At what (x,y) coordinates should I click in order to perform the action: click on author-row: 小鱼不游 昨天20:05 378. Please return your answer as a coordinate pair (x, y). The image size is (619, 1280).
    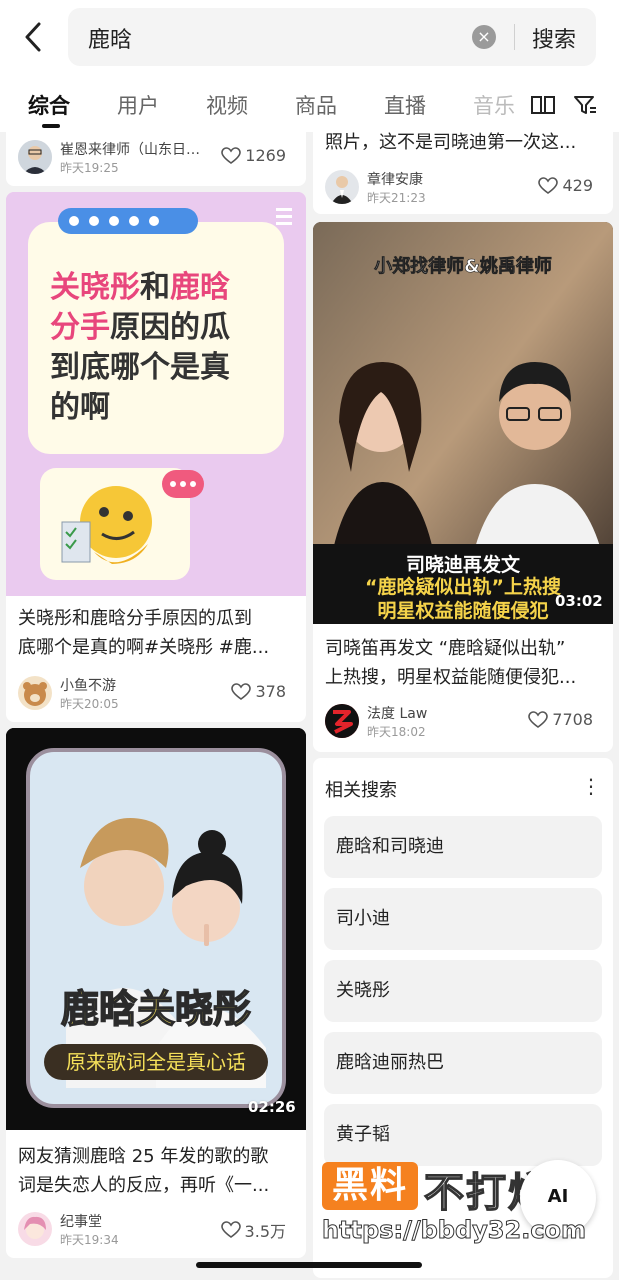
    Looking at the image, I should click on (158, 694).